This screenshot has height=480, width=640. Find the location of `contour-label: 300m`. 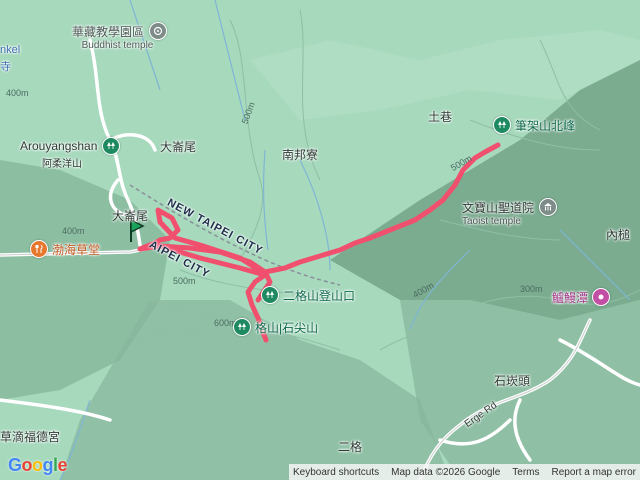

contour-label: 300m is located at coordinates (531, 289).